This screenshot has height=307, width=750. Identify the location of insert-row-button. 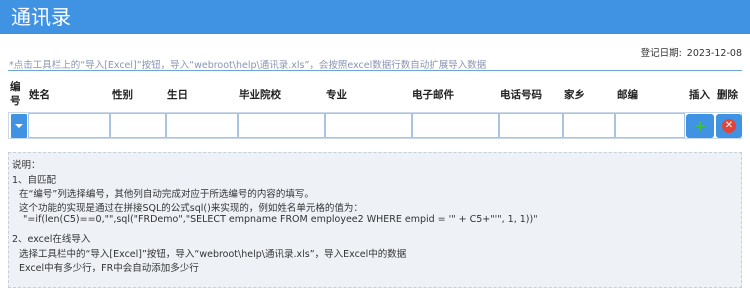
(700, 126).